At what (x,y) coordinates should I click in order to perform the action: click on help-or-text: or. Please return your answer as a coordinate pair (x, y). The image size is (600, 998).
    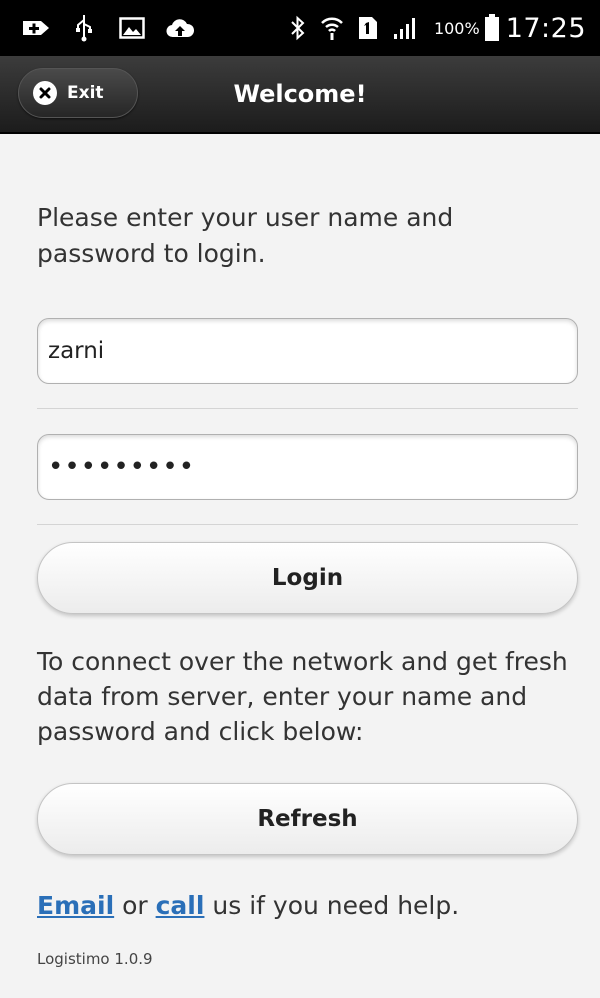
    Looking at the image, I should click on (135, 905).